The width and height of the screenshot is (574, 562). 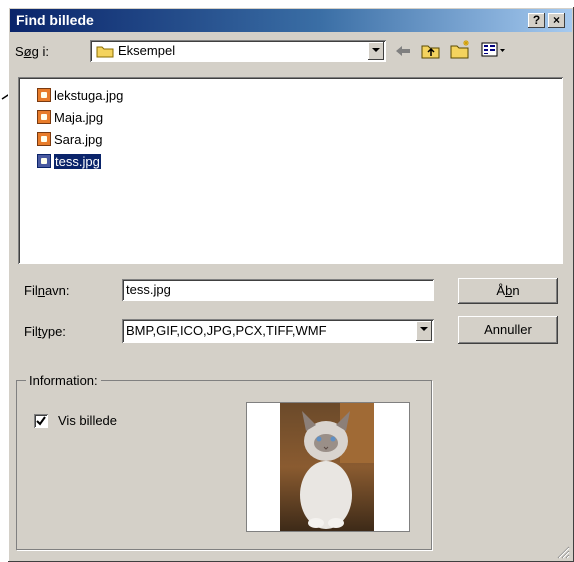 What do you see at coordinates (47, 290) in the screenshot?
I see `filename-label: Filnavn:` at bounding box center [47, 290].